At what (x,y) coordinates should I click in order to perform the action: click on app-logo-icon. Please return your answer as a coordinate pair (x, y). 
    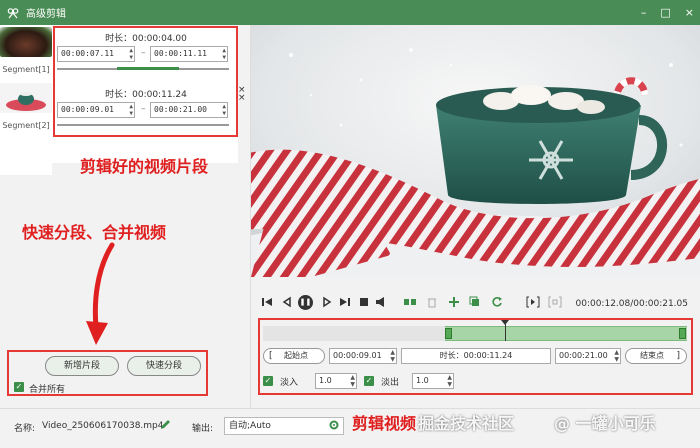
    Looking at the image, I should click on (13, 13).